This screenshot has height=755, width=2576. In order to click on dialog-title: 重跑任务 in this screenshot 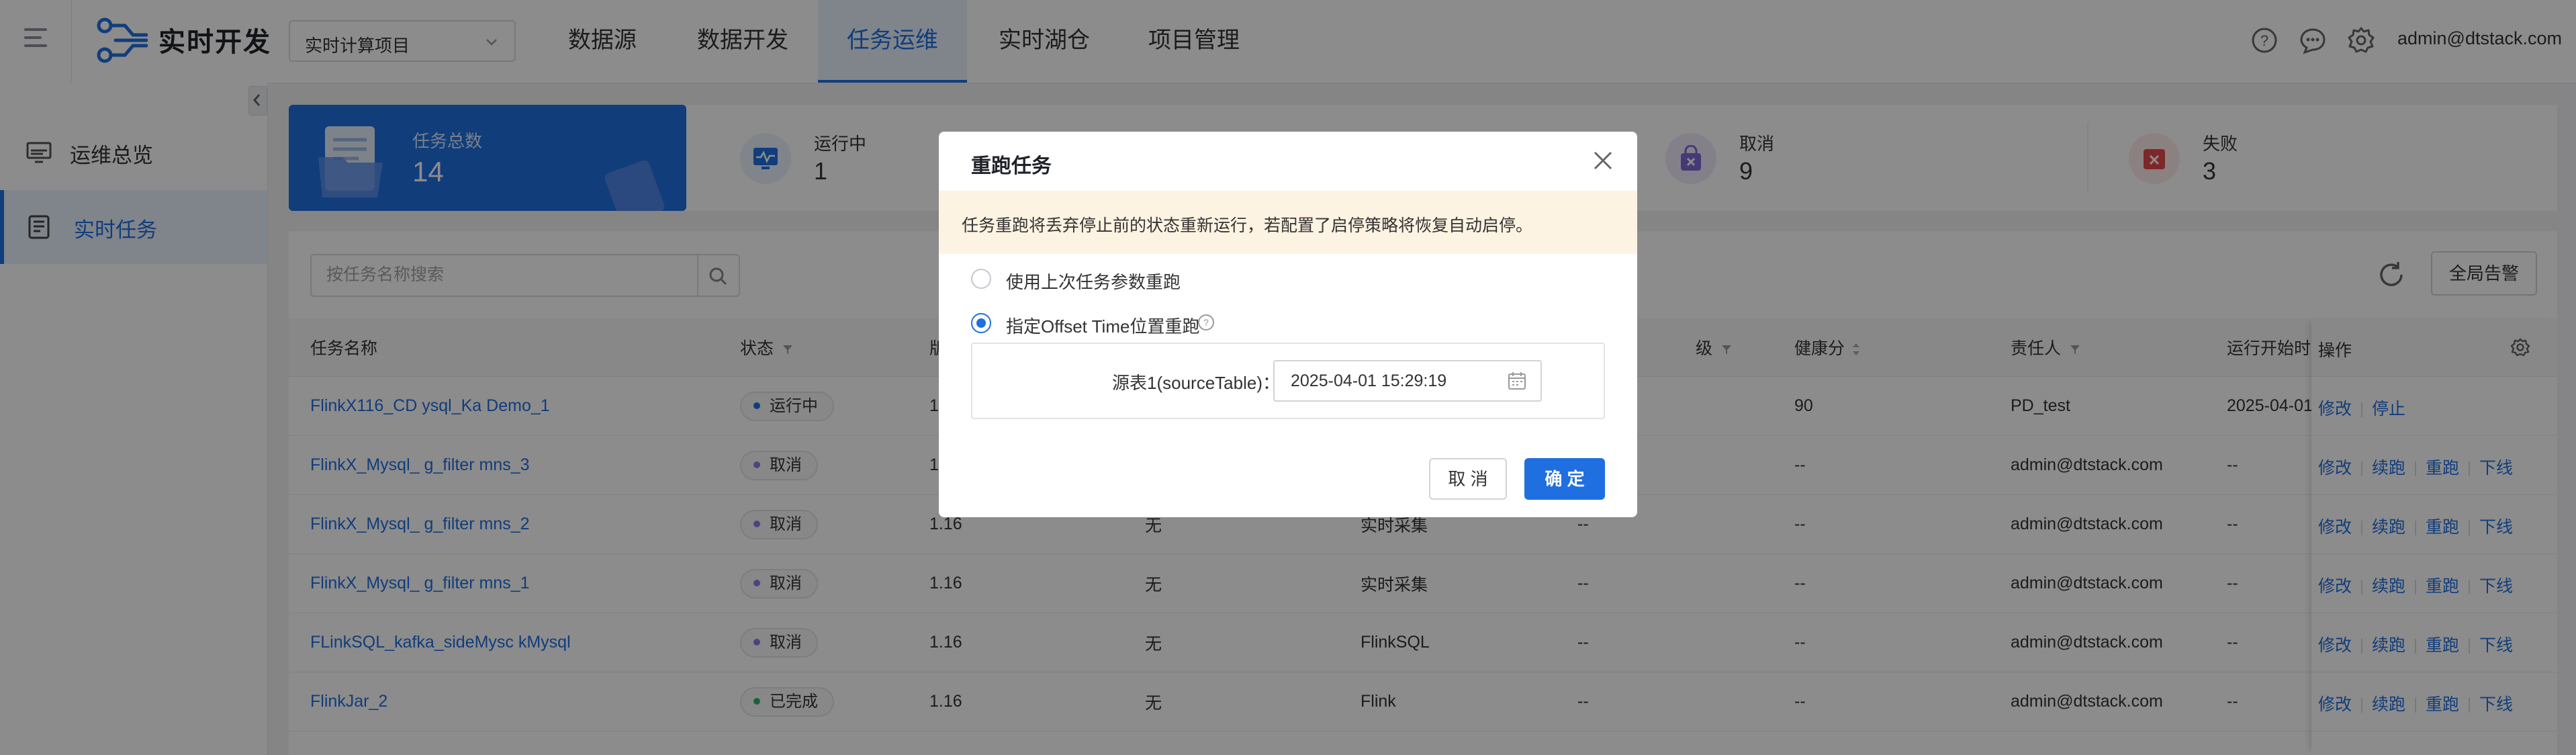, I will do `click(1011, 166)`.